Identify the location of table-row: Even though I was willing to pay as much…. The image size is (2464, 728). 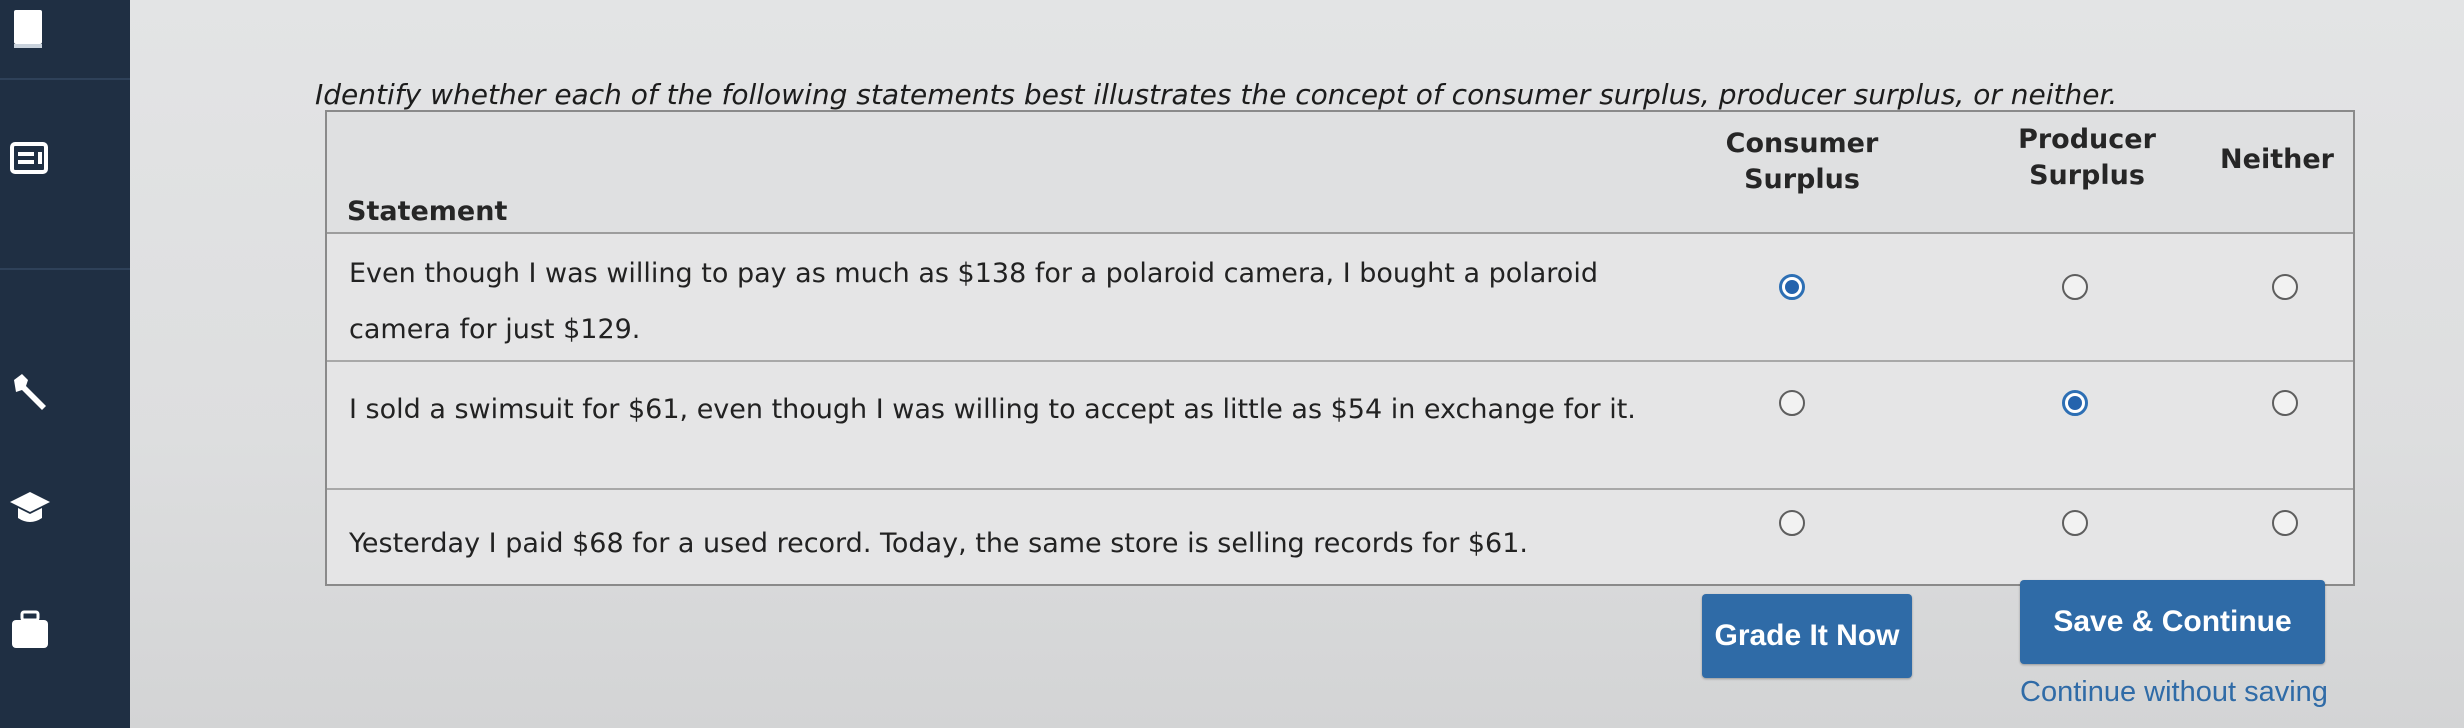
(1340, 297).